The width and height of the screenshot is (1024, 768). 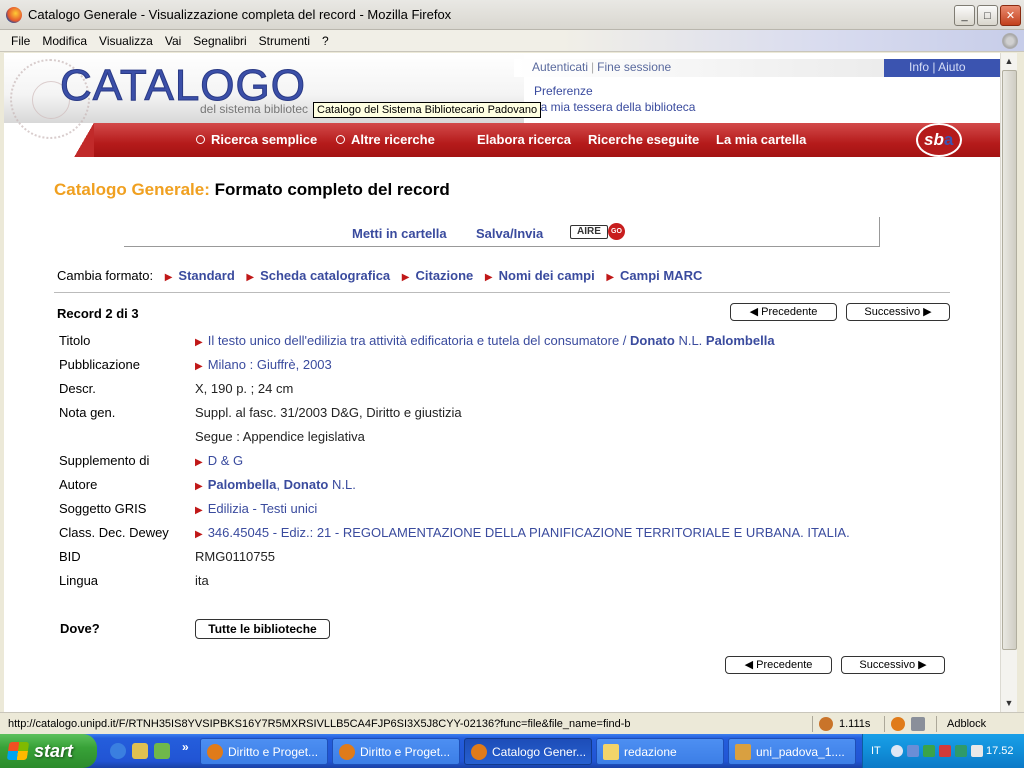 I want to click on throbber-icon, so click(x=1010, y=41).